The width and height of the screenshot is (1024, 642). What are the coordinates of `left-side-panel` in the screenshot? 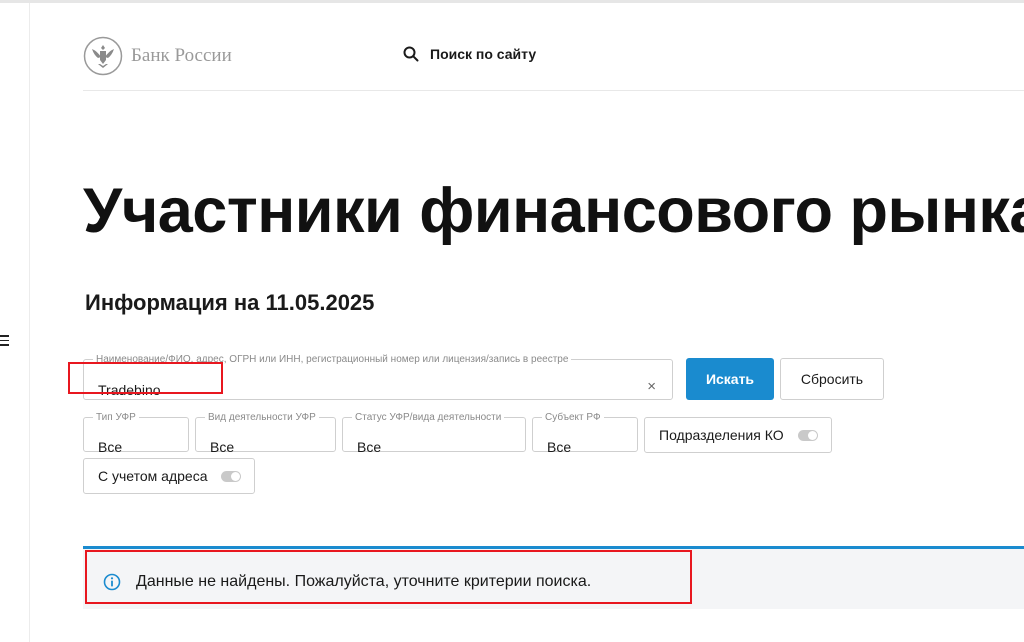 It's located at (15, 322).